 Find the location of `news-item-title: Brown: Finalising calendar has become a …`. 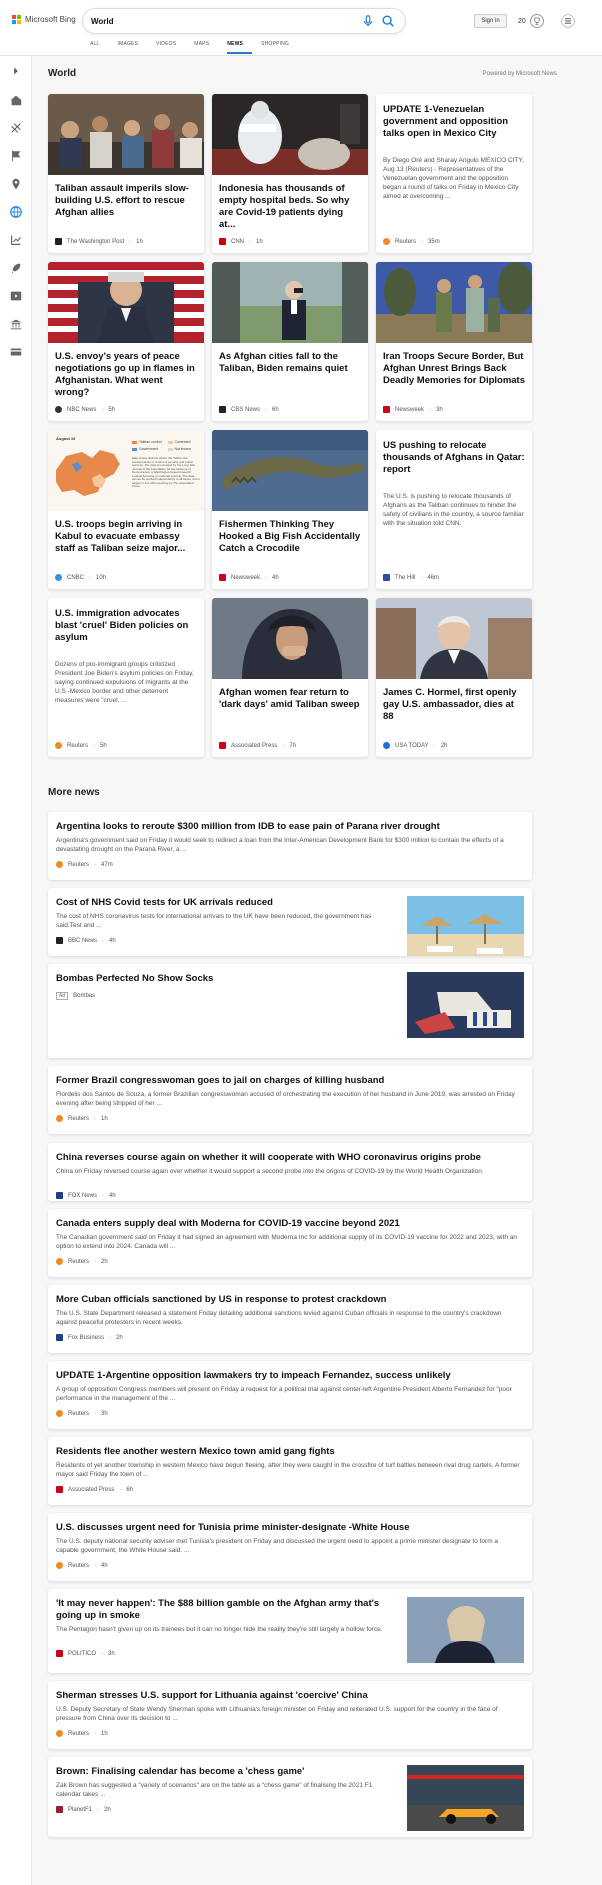

news-item-title: Brown: Finalising calendar has become a … is located at coordinates (226, 1772).